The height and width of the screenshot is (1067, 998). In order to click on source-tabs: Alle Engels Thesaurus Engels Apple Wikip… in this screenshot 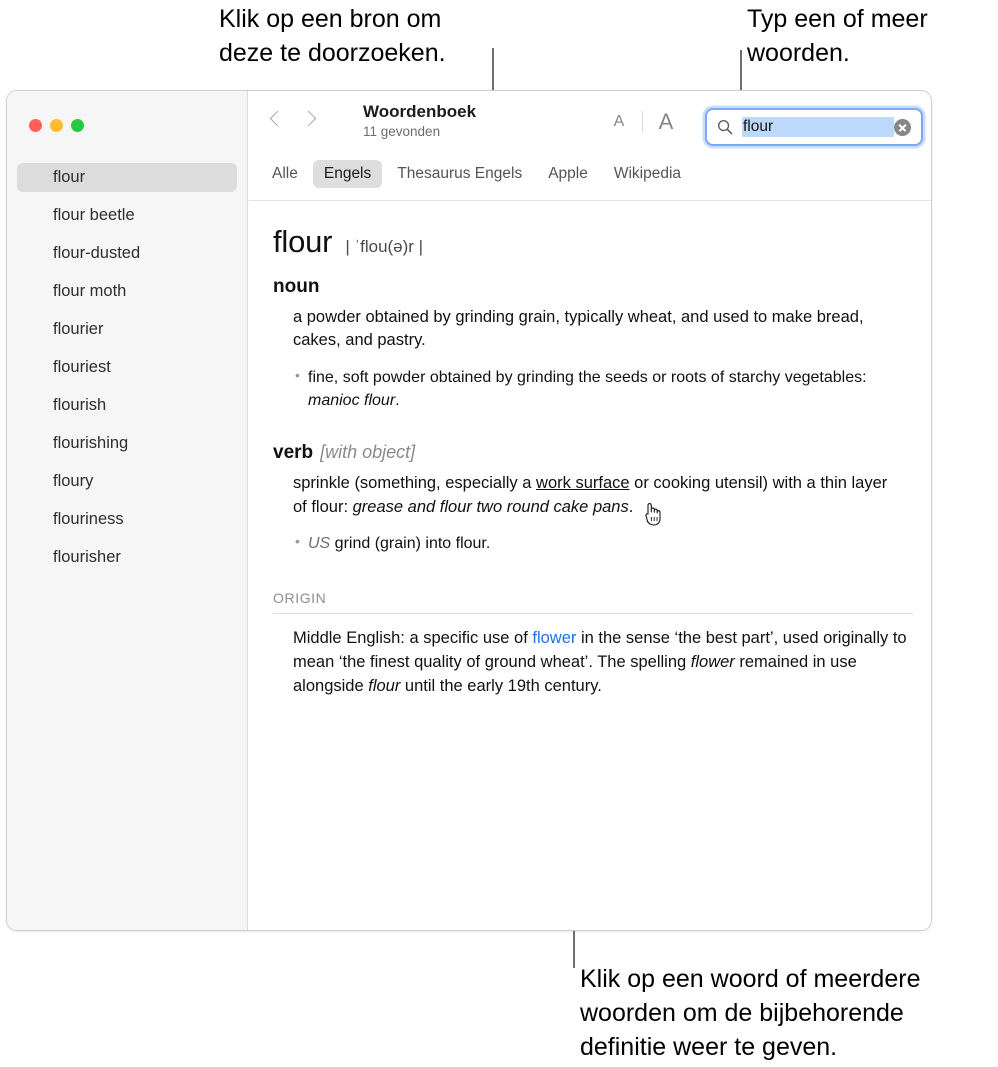, I will do `click(478, 174)`.